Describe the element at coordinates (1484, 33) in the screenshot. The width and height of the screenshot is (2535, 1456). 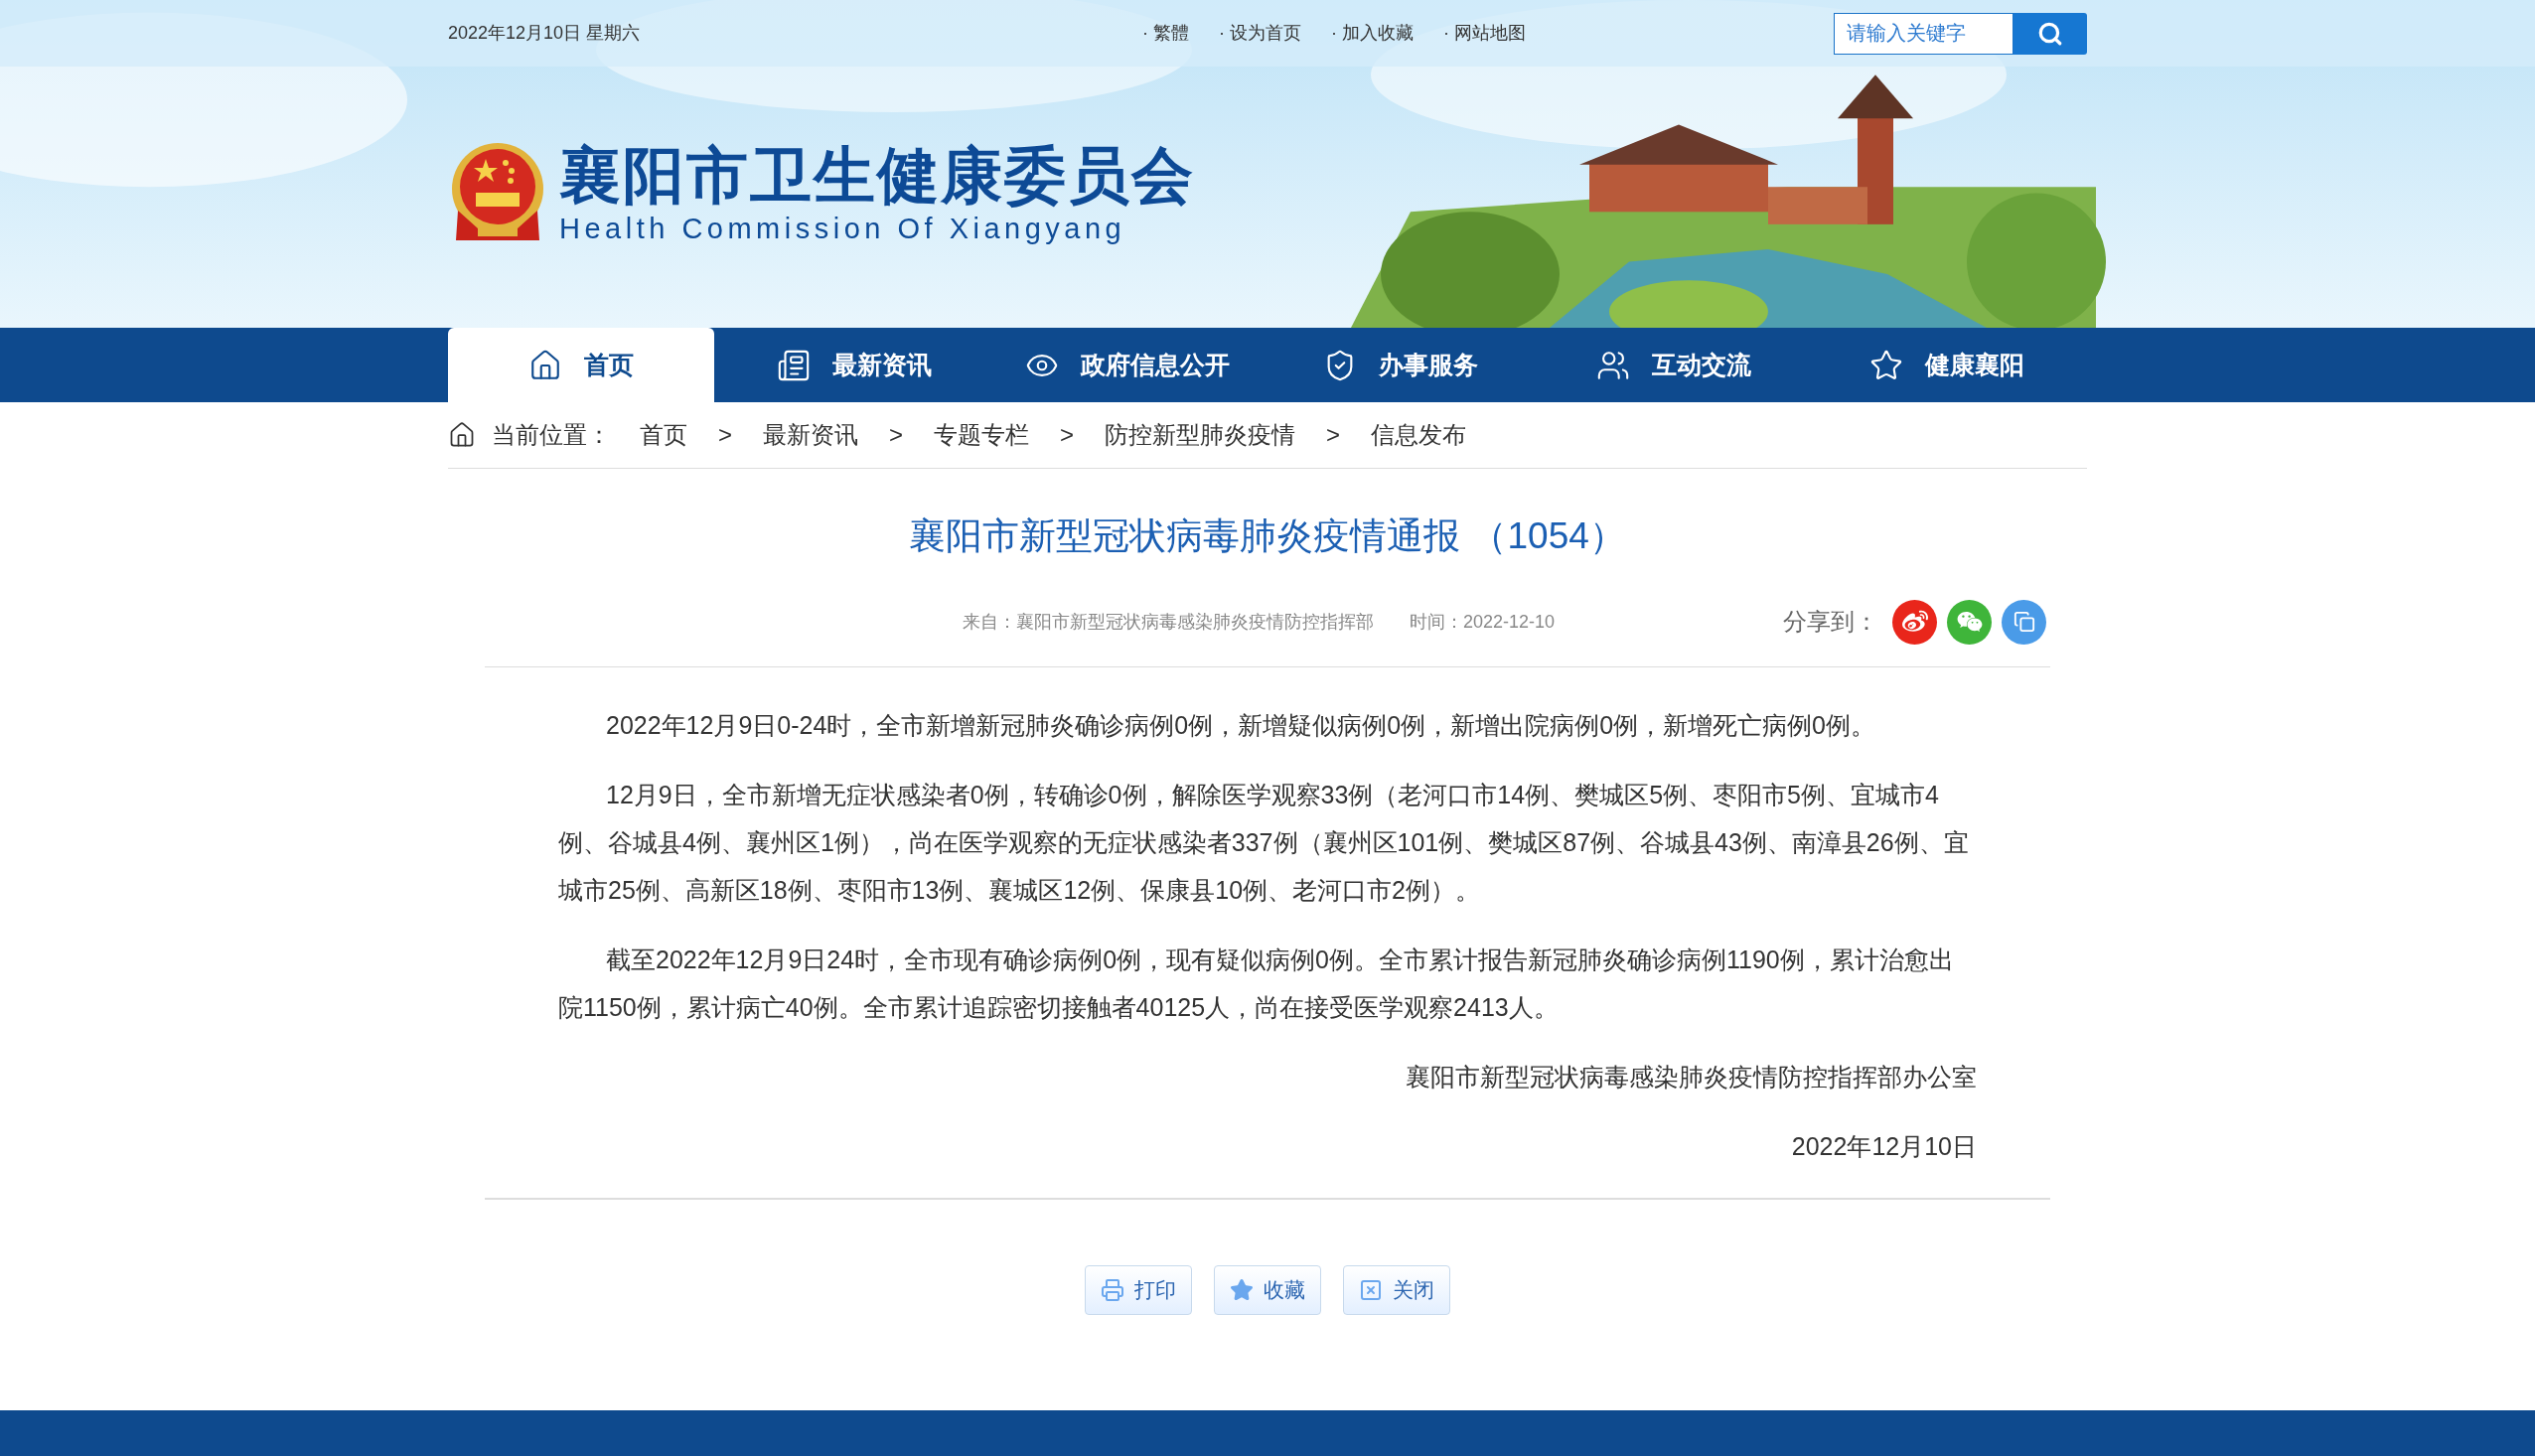
I see `top-link: · 网站地图` at that location.